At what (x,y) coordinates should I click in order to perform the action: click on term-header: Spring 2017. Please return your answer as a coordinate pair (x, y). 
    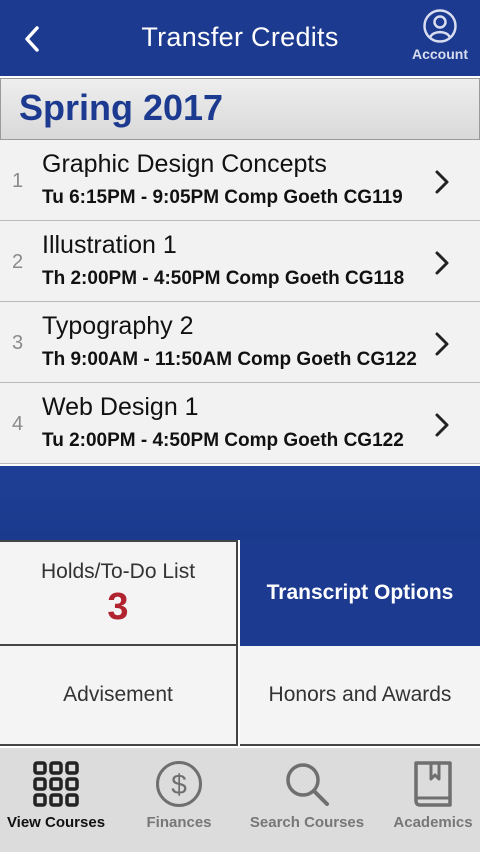
    Looking at the image, I should click on (240, 109).